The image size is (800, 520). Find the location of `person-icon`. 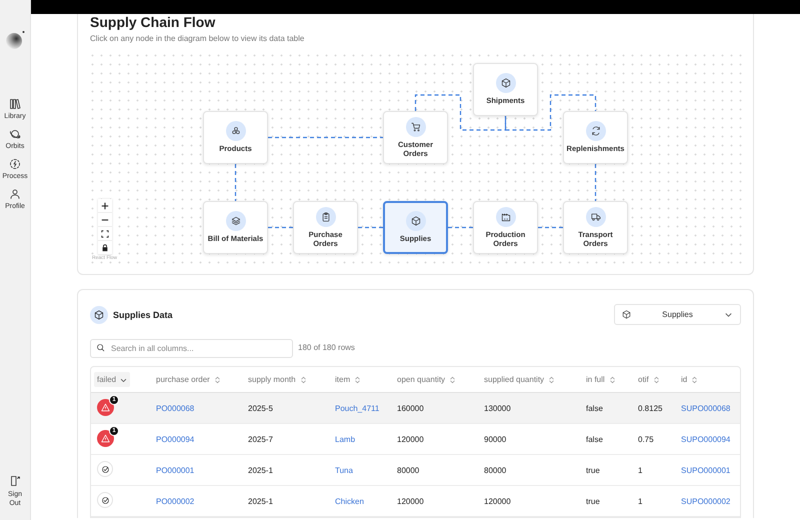

person-icon is located at coordinates (15, 194).